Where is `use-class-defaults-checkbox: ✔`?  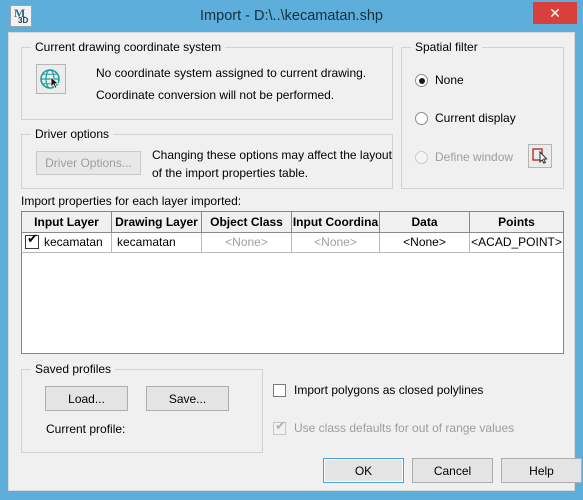
use-class-defaults-checkbox: ✔ is located at coordinates (279, 427).